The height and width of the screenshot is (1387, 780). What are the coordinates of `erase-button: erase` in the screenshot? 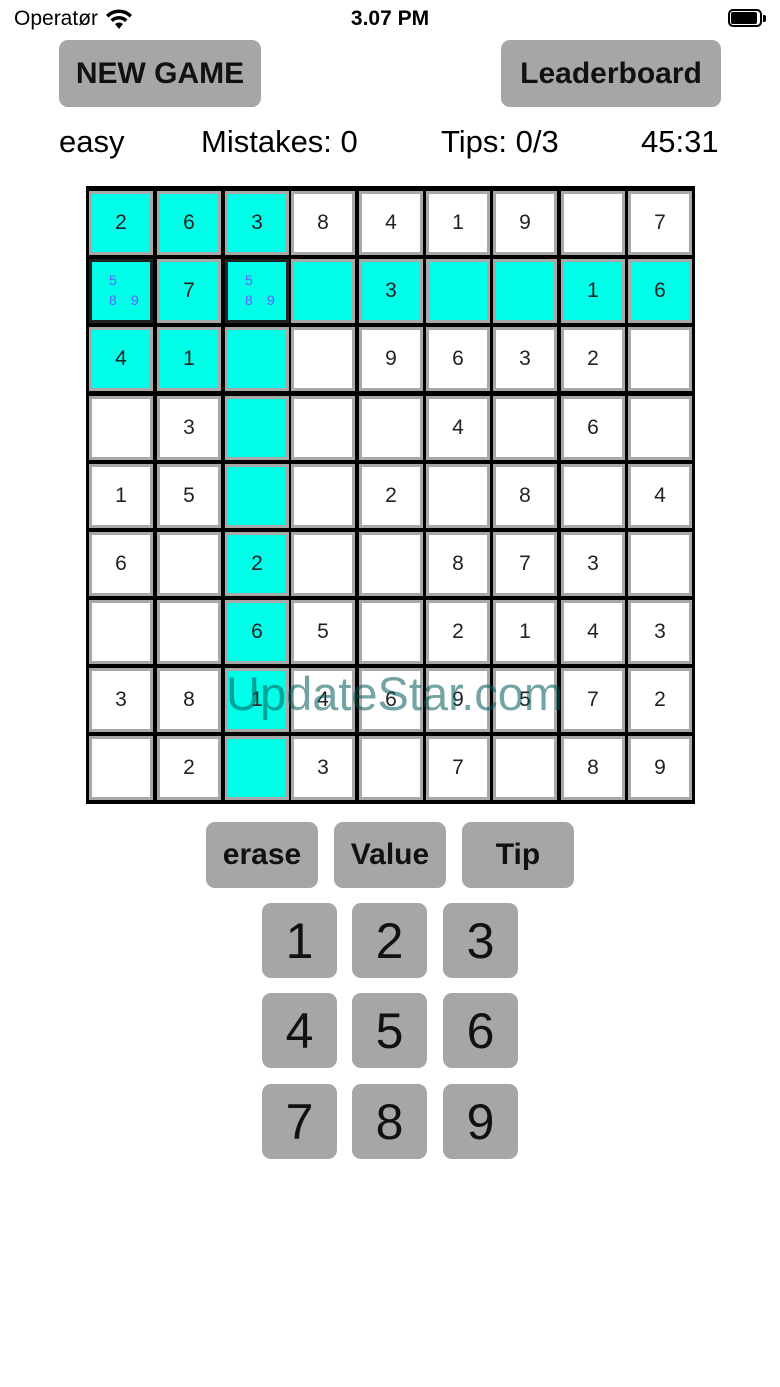 It's located at (262, 855).